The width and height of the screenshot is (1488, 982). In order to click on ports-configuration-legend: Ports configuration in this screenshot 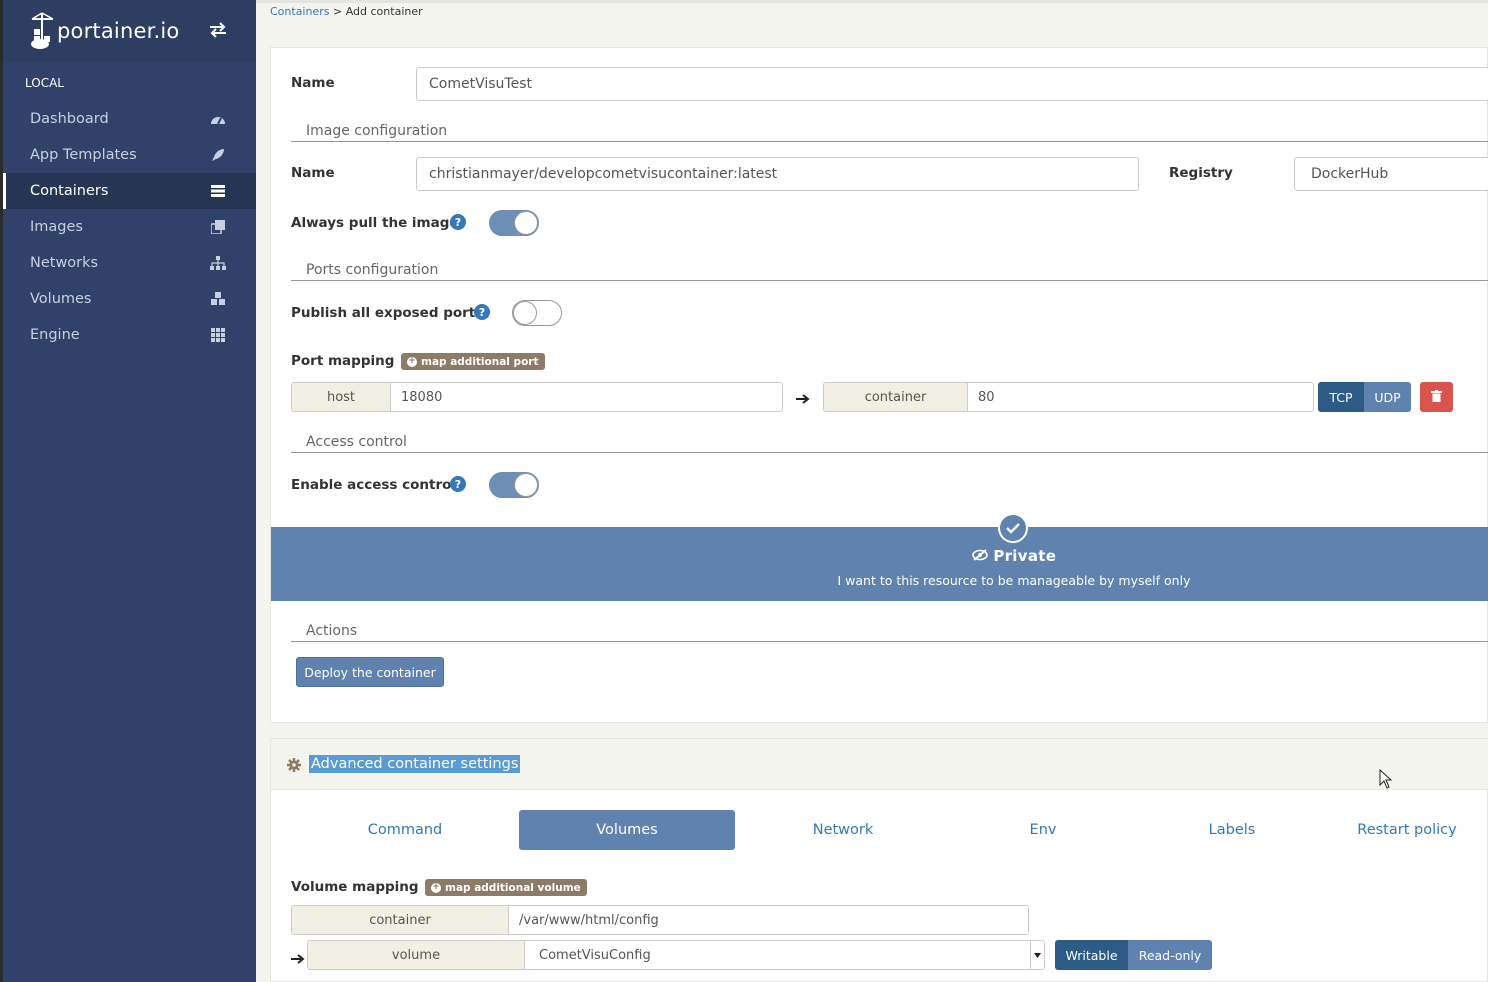, I will do `click(889, 271)`.